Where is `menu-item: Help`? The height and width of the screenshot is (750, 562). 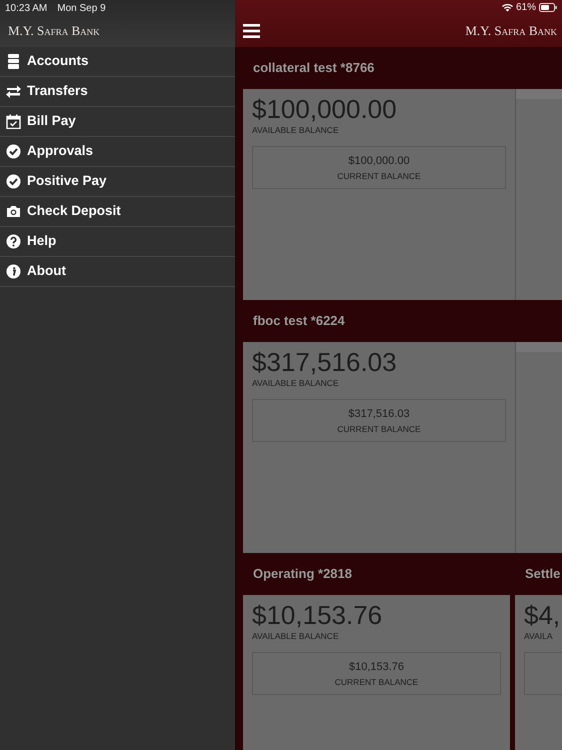 menu-item: Help is located at coordinates (117, 242).